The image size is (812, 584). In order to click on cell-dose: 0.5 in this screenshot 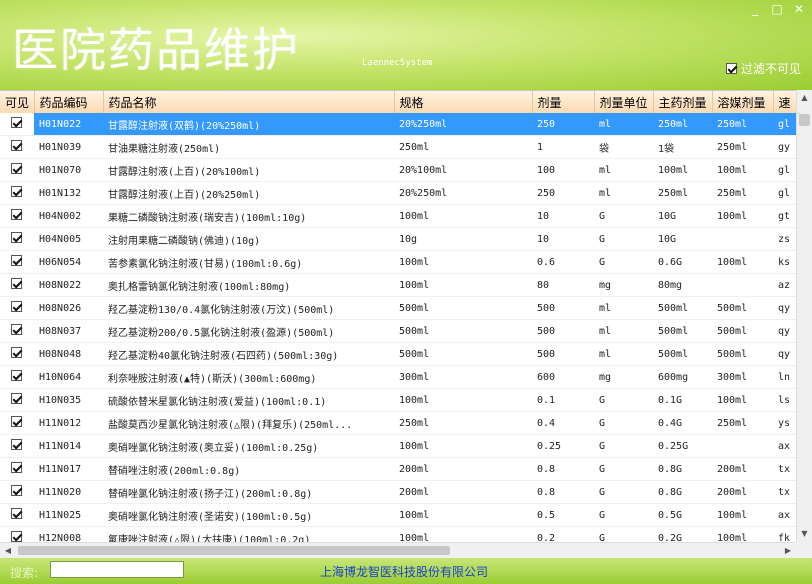, I will do `click(563, 515)`.